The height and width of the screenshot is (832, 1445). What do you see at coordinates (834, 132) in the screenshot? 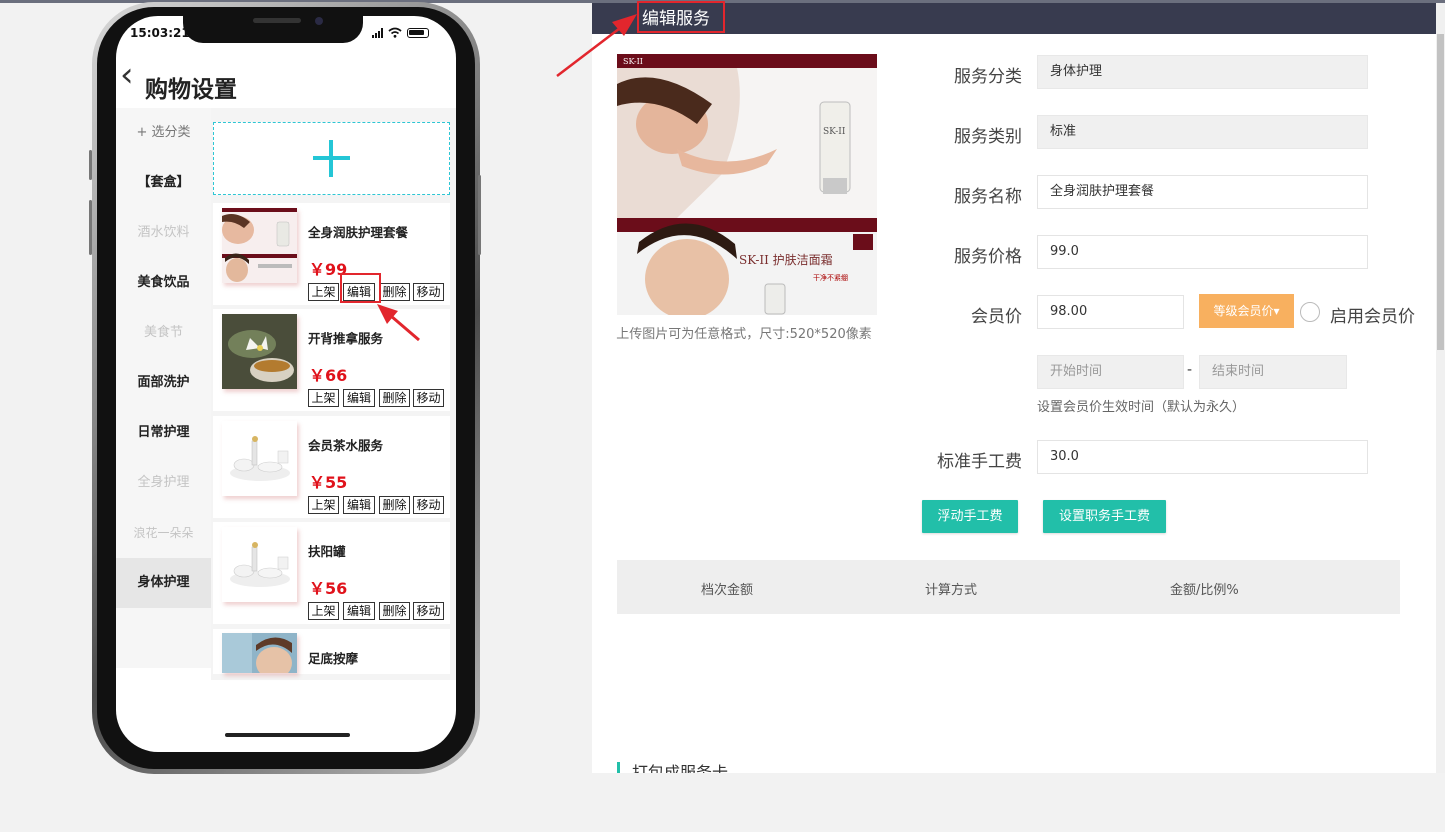
I see `svg-text: SK-II` at bounding box center [834, 132].